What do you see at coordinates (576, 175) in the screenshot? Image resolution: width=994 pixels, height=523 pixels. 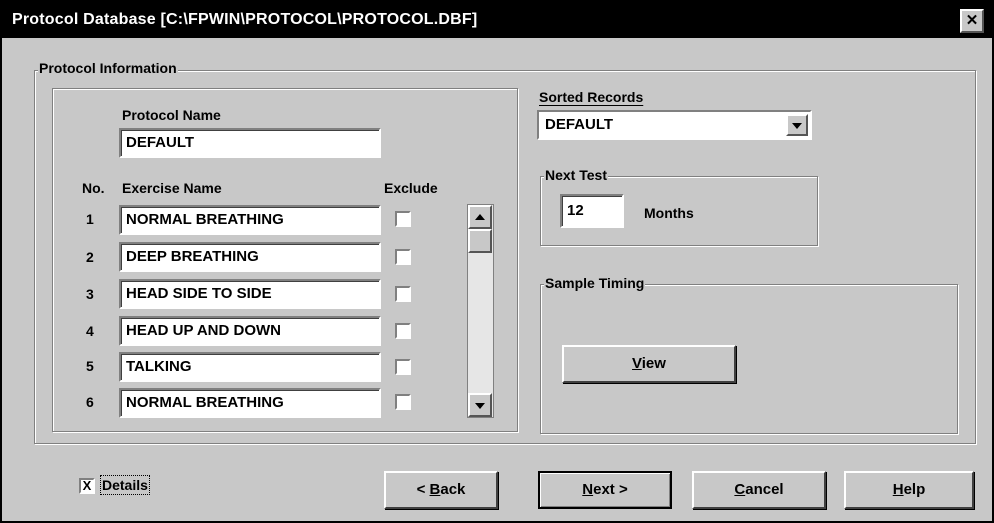 I see `next-test-legend: Next Test` at bounding box center [576, 175].